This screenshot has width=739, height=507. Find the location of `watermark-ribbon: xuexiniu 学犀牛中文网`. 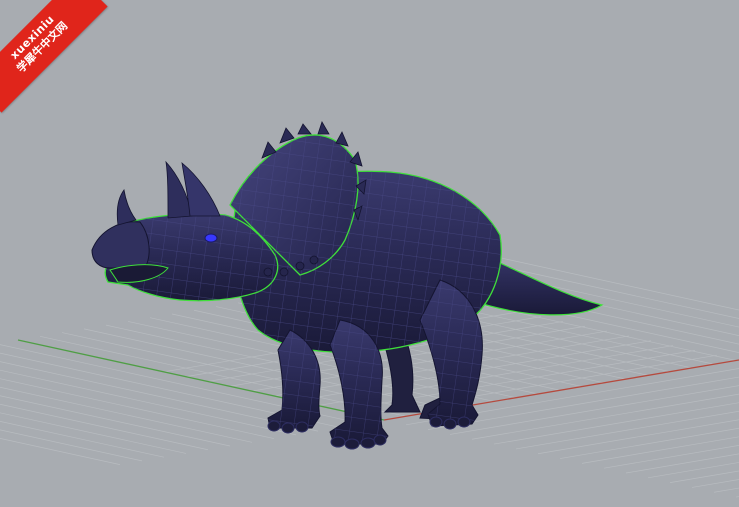

watermark-ribbon: xuexiniu 学犀牛中文网 is located at coordinates (54, 56).